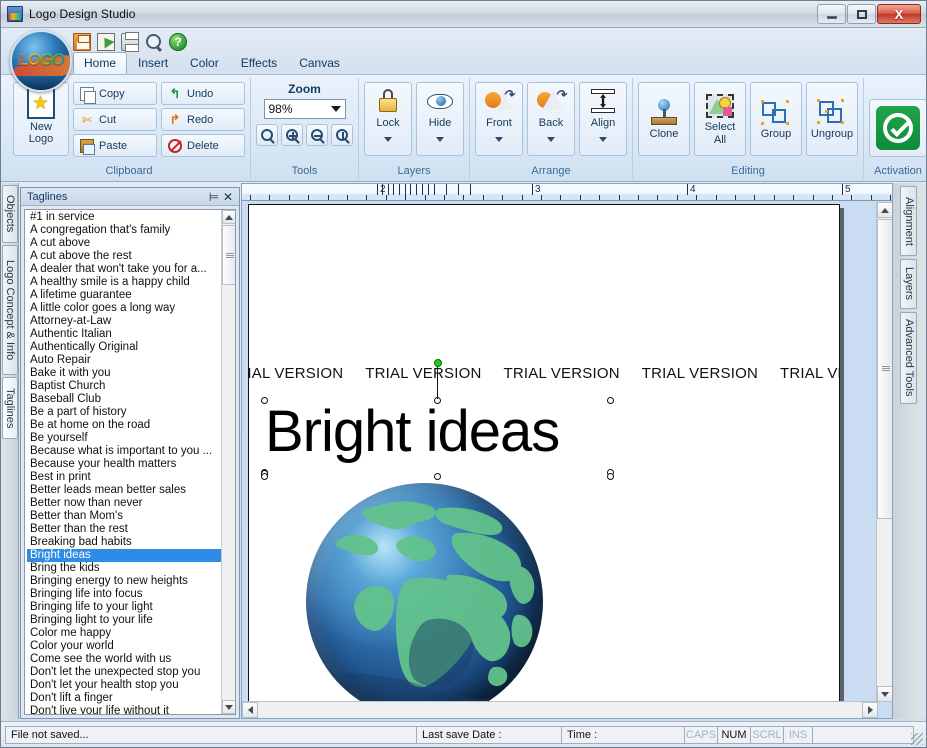 This screenshot has width=927, height=748. Describe the element at coordinates (124, 308) in the screenshot. I see `list-item: A little color goes a long way` at that location.